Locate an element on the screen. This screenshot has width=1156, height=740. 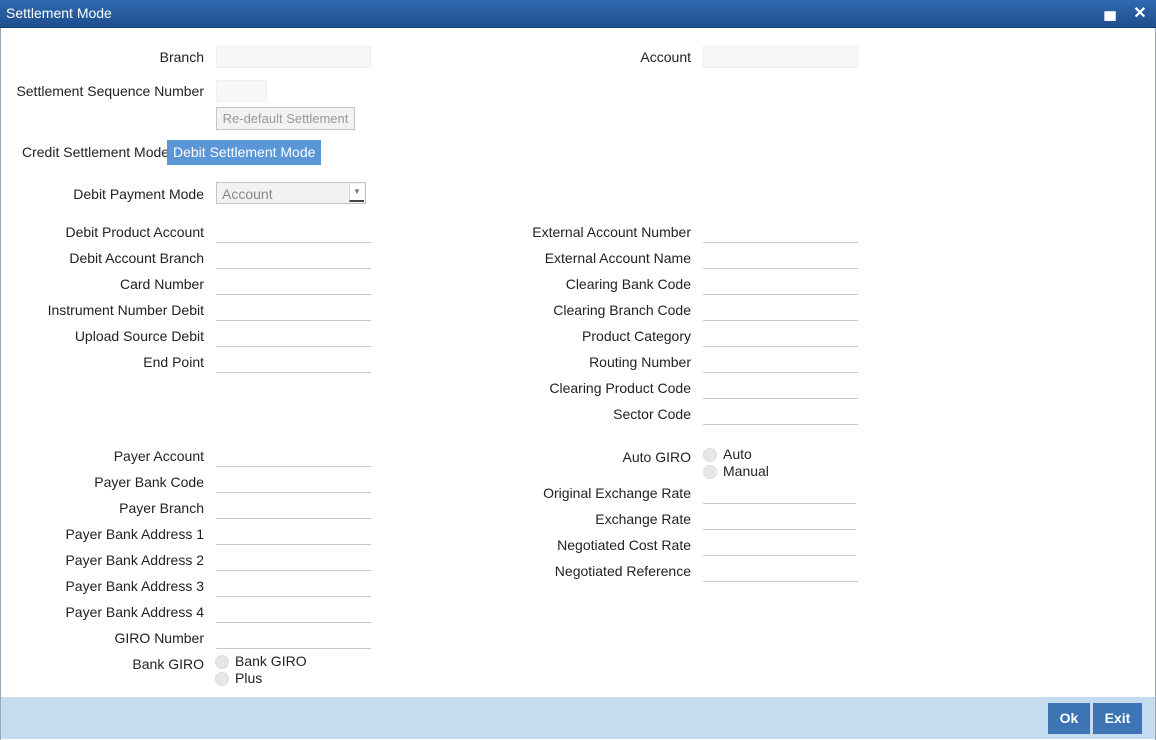
tab-credit-settlement-mode: Credit Settlement Mode is located at coordinates (95, 152).